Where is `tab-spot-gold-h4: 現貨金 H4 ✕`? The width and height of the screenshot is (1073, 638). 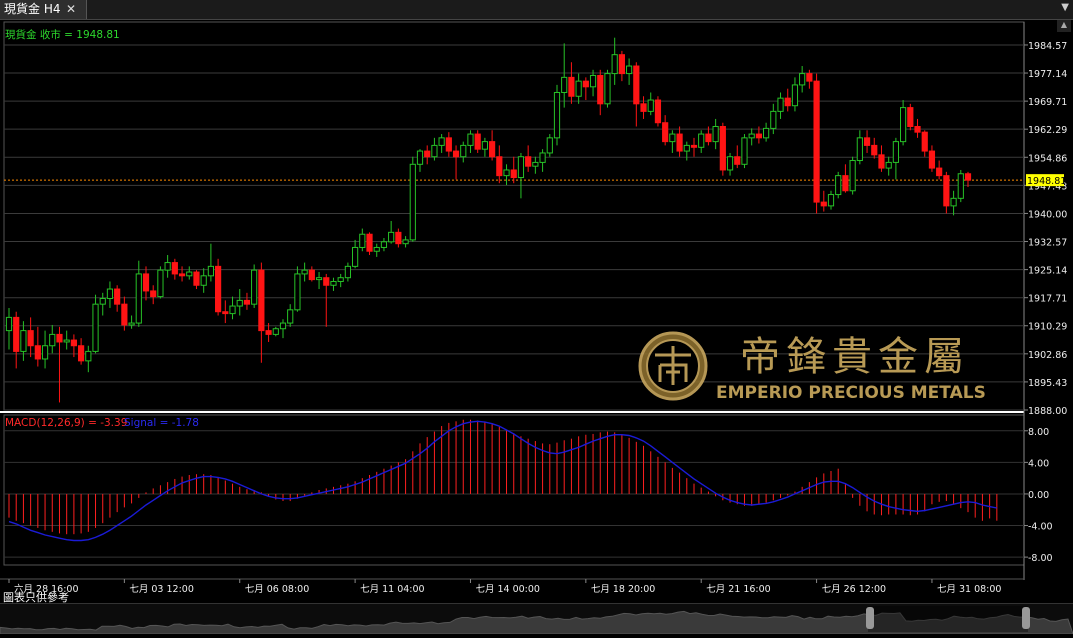
tab-spot-gold-h4: 現貨金 H4 ✕ is located at coordinates (43, 9).